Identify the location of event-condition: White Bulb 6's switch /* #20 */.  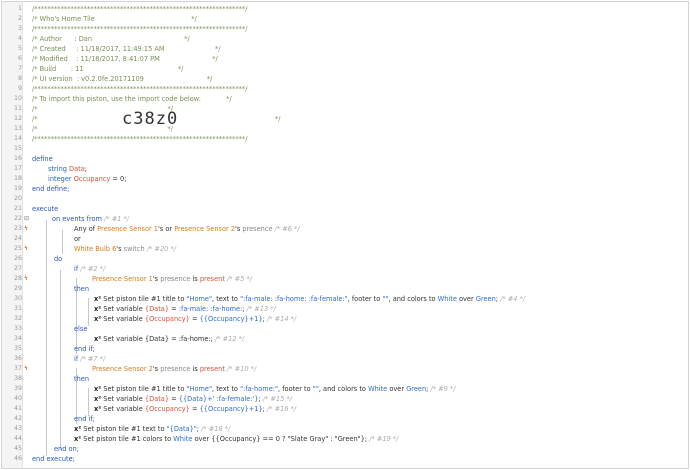
(125, 249).